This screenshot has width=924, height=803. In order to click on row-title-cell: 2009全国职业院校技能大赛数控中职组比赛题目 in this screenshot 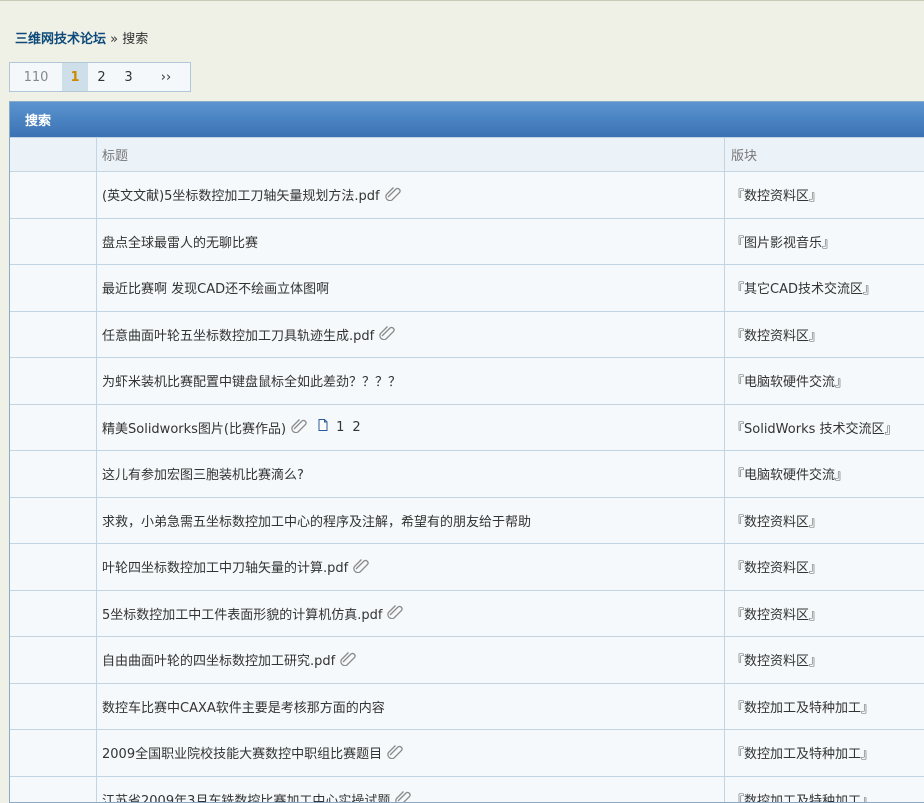, I will do `click(411, 753)`.